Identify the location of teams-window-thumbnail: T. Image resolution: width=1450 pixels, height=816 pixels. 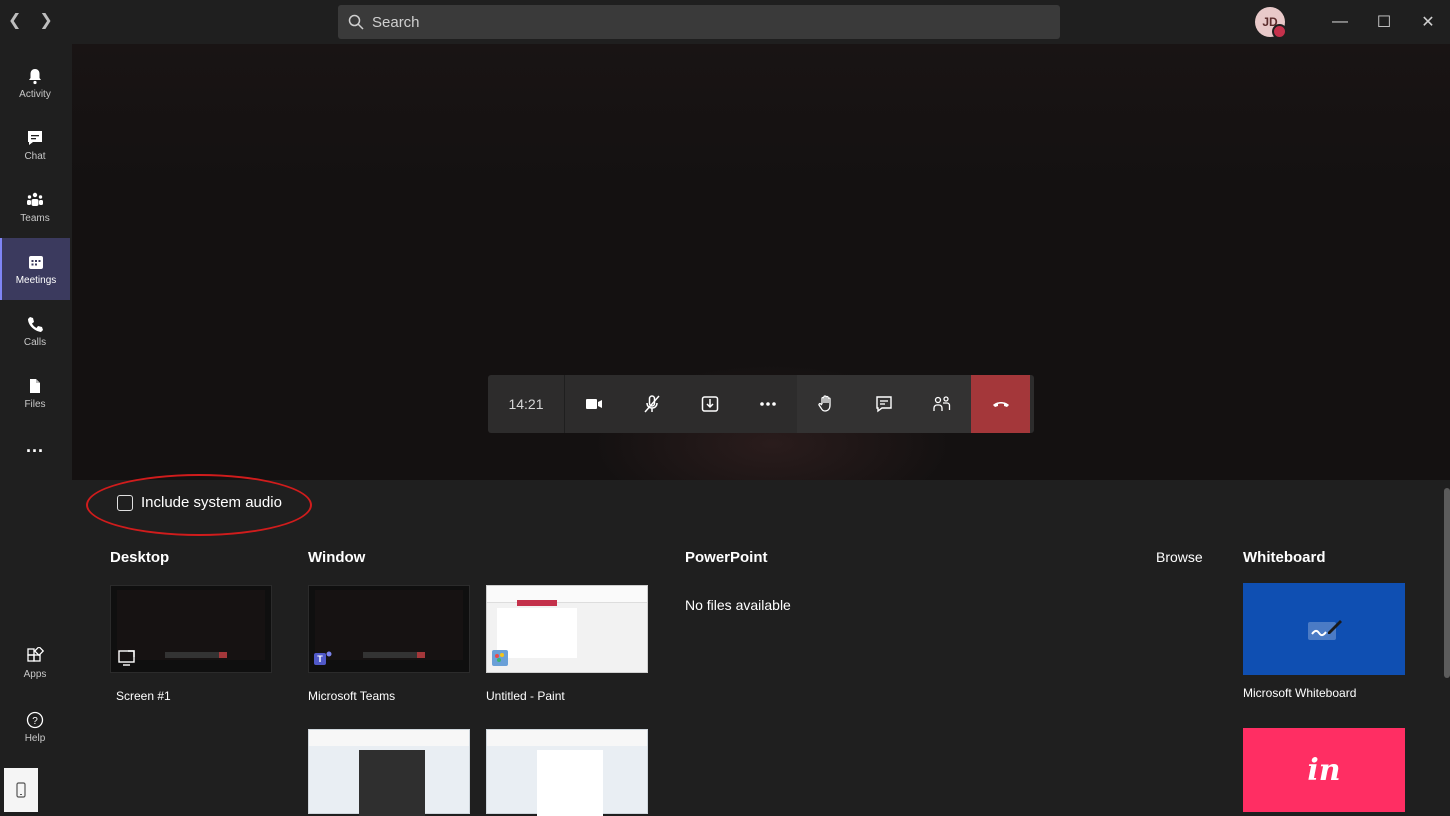
(389, 629).